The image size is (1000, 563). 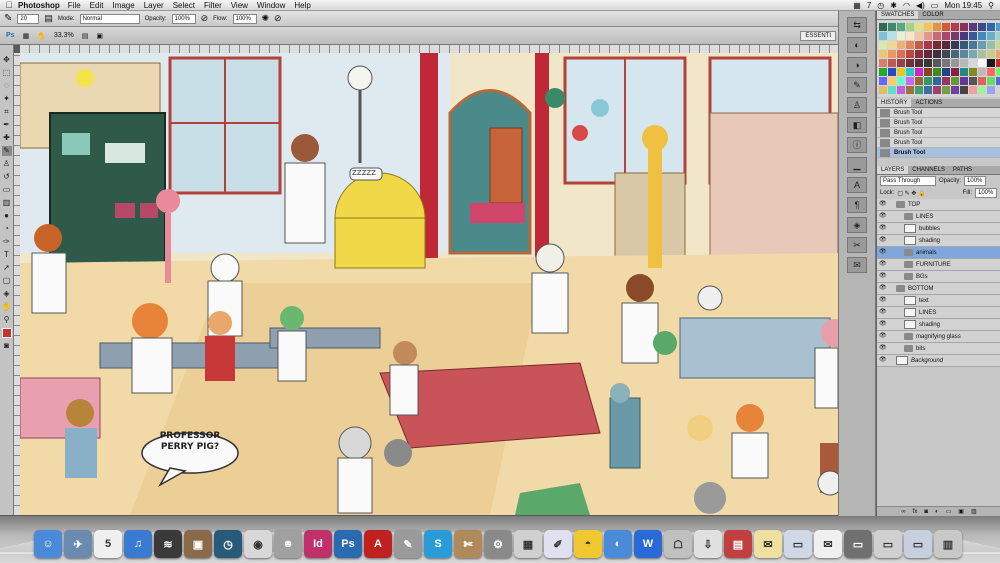 I want to click on brush-panel-icon: ▤, so click(x=48, y=18).